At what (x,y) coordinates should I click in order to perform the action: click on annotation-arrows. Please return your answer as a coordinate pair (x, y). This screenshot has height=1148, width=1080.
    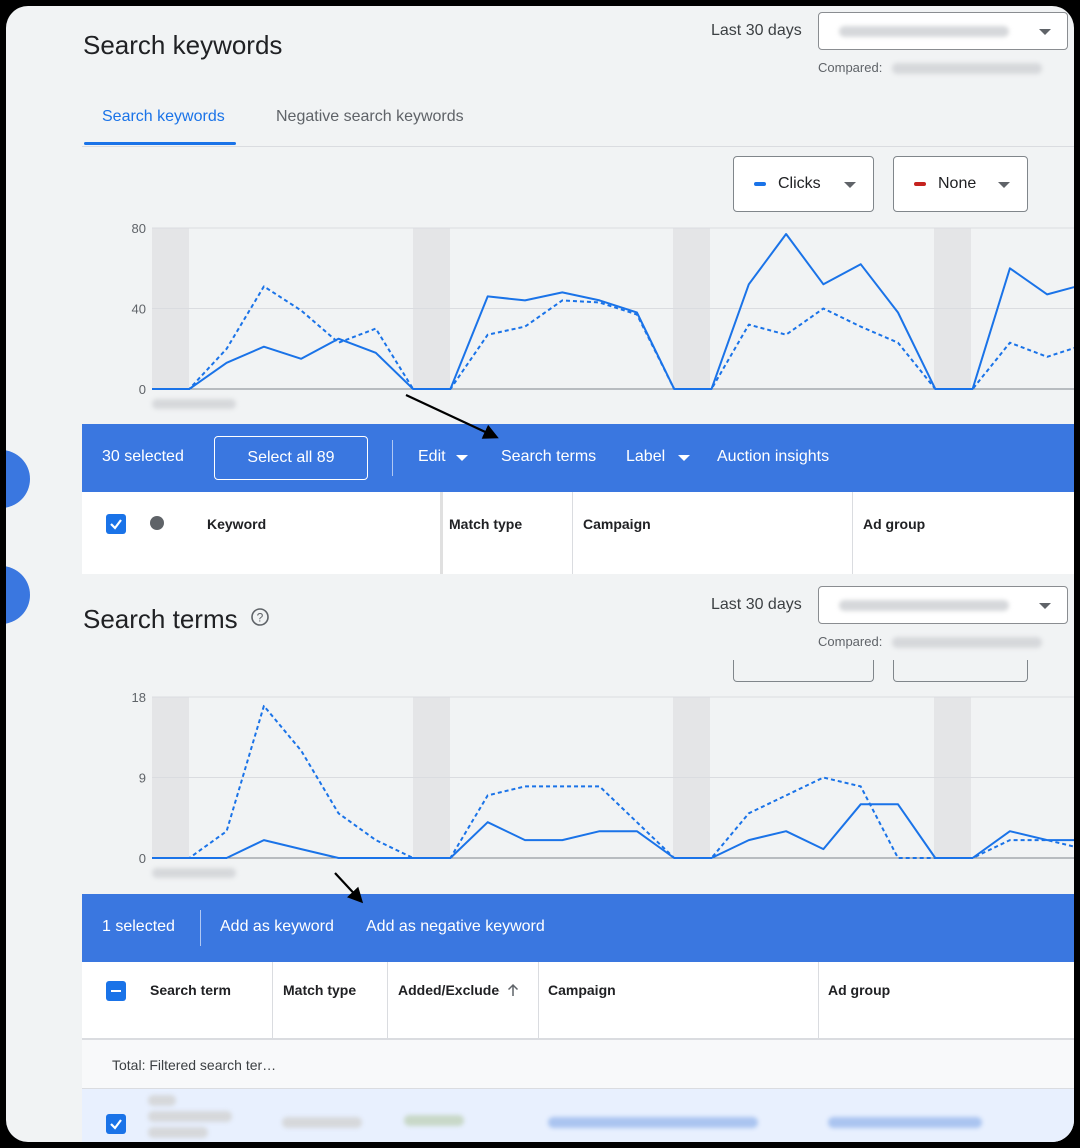
    Looking at the image, I should click on (416, 649).